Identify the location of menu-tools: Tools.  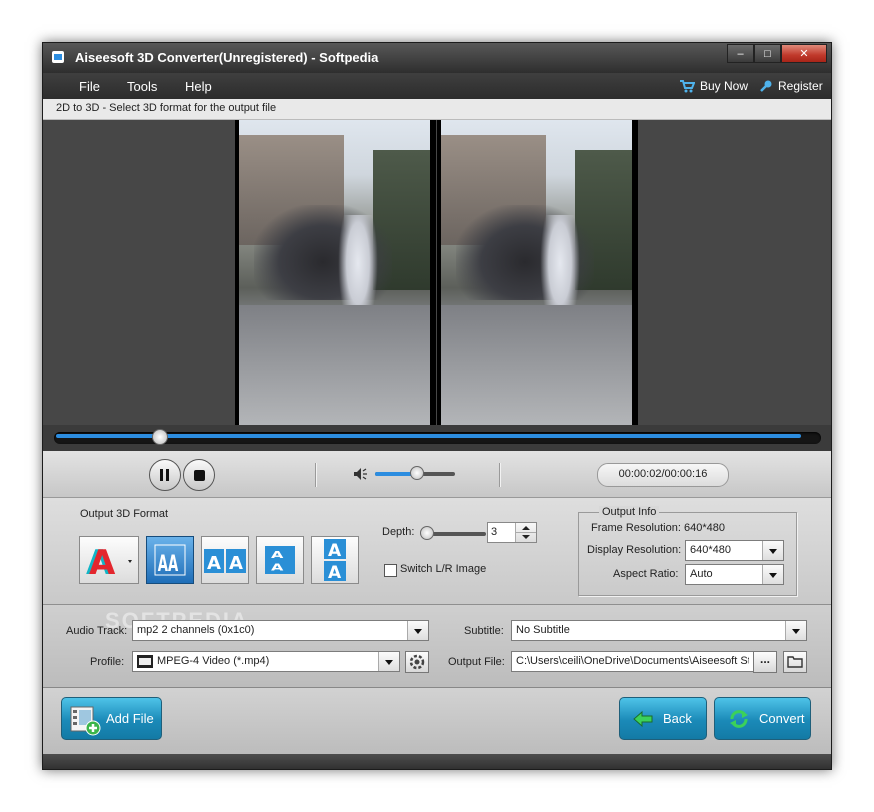
(142, 86).